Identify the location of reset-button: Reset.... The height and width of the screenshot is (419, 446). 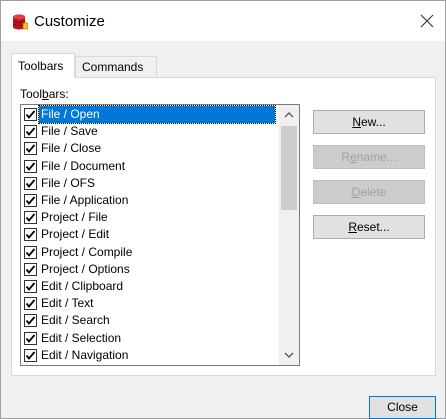
(369, 227).